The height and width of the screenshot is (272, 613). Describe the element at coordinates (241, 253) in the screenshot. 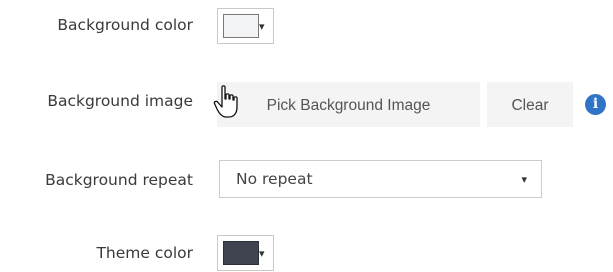

I see `theme-color-swatch` at that location.